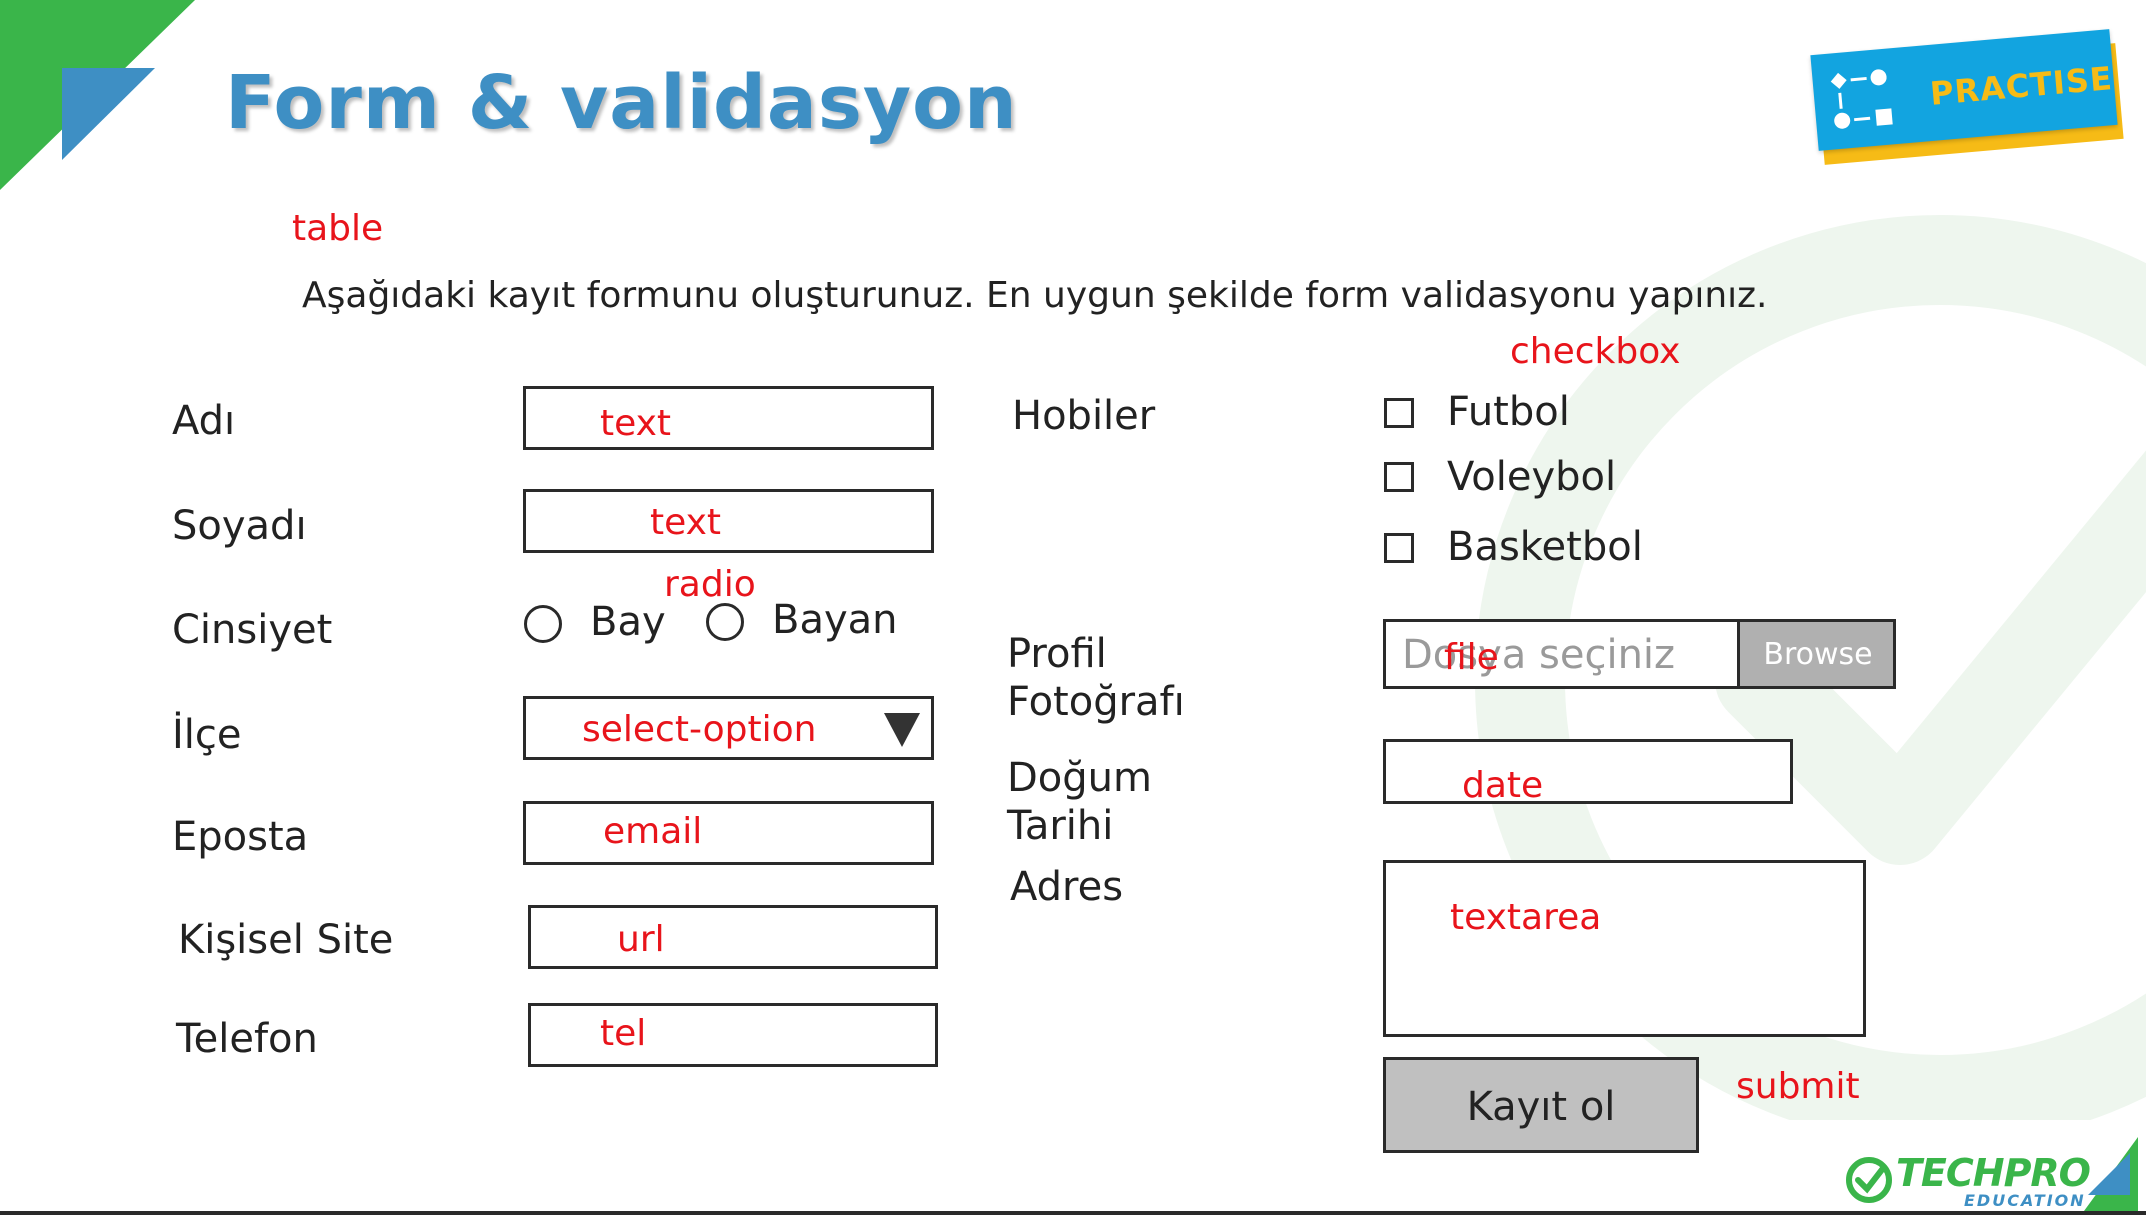  I want to click on label-first-name: Adı, so click(204, 421).